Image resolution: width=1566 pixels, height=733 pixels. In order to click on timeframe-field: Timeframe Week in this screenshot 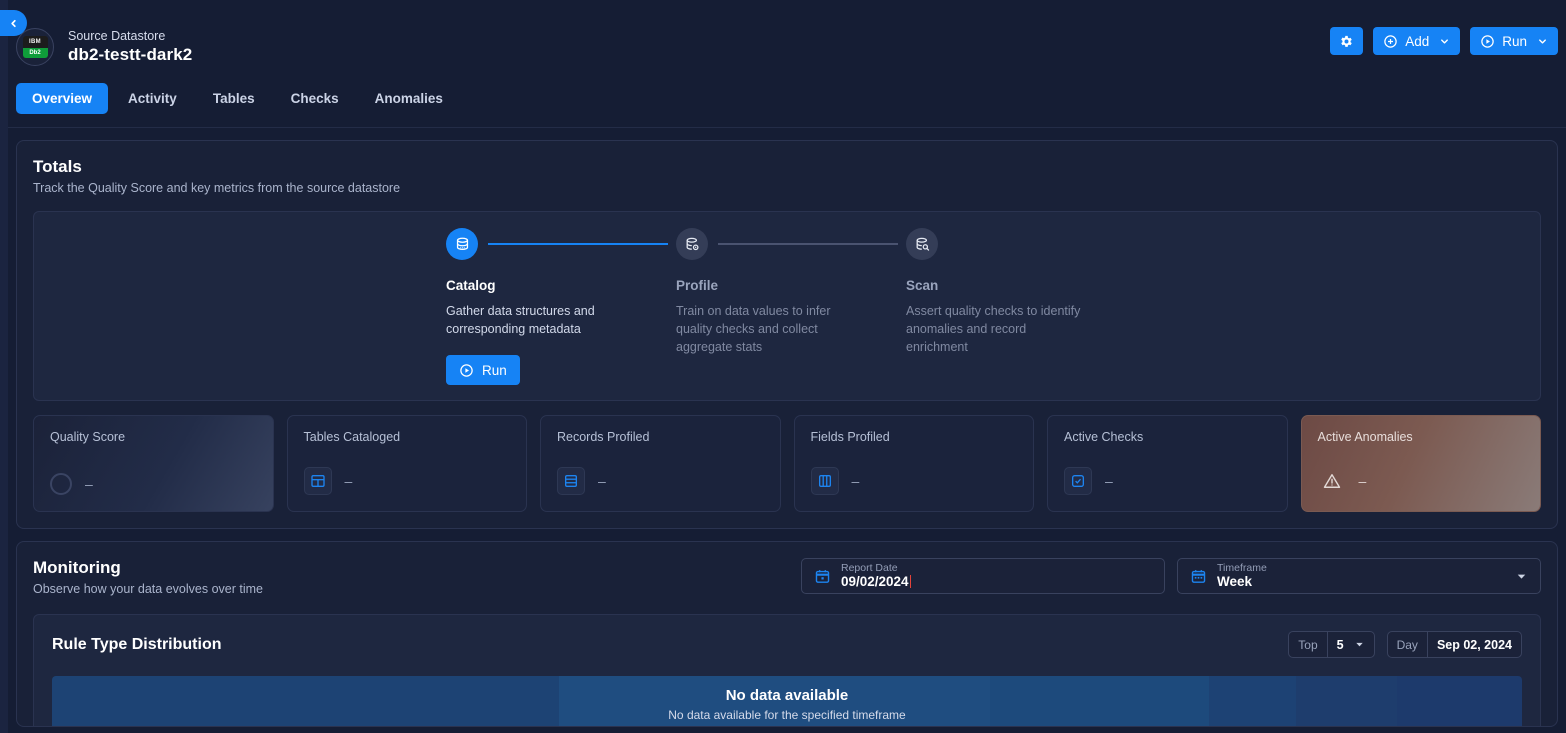, I will do `click(1359, 576)`.